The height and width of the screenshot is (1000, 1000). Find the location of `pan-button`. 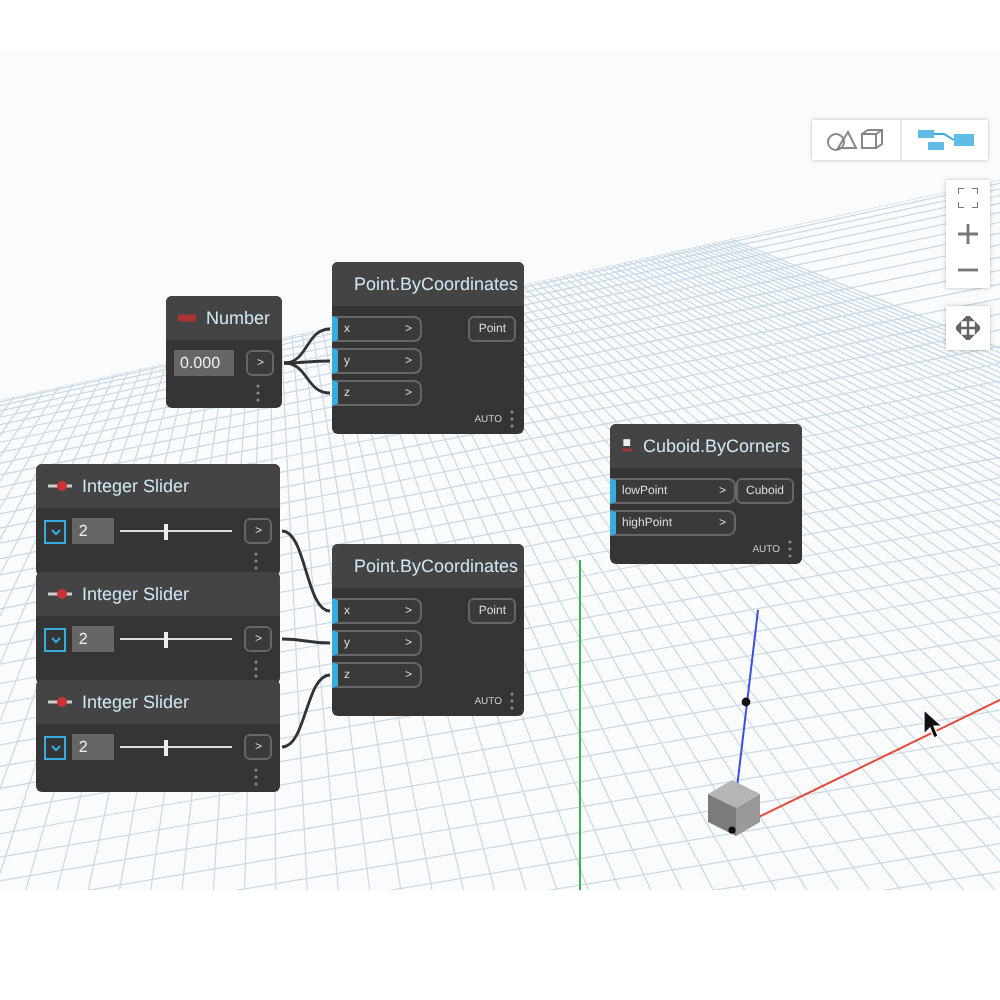

pan-button is located at coordinates (968, 328).